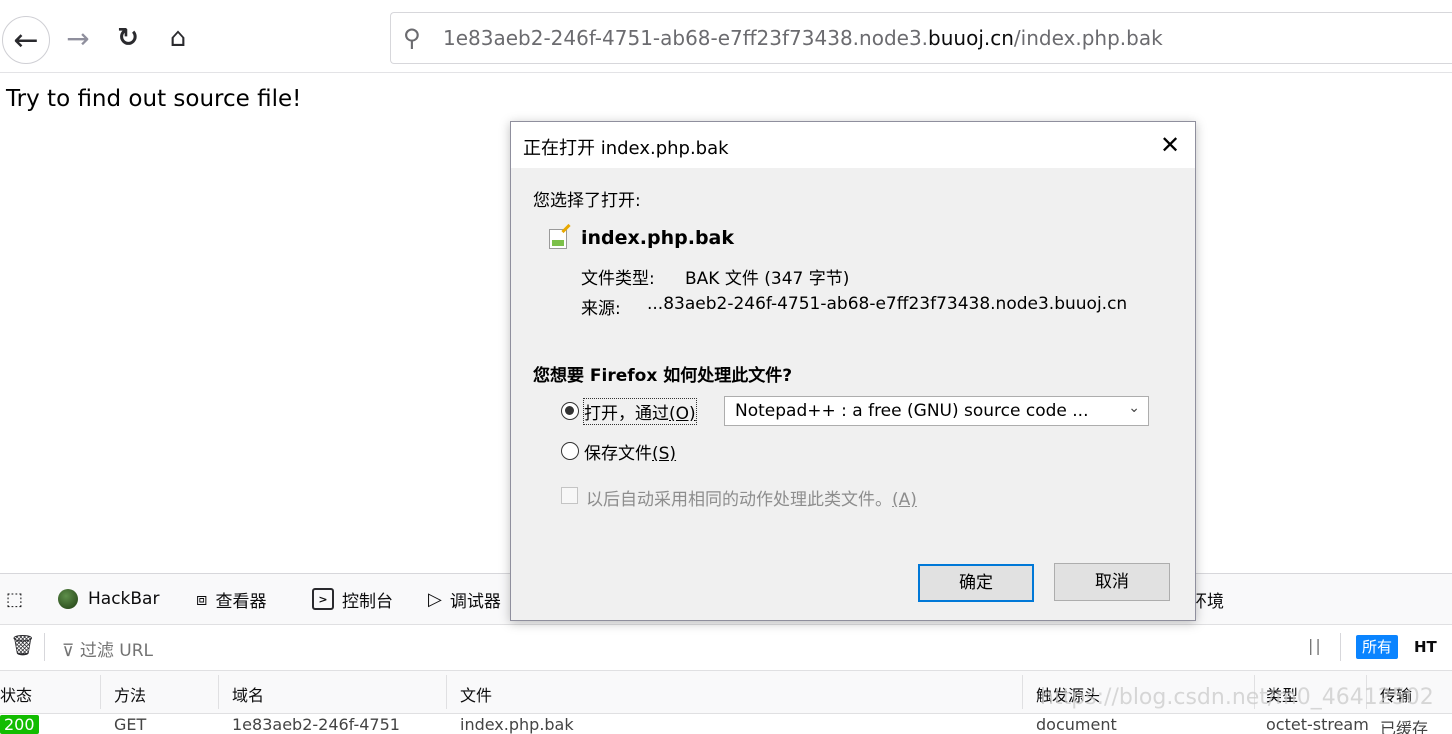 The image size is (1452, 734). Describe the element at coordinates (558, 239) in the screenshot. I see `file-icon` at that location.